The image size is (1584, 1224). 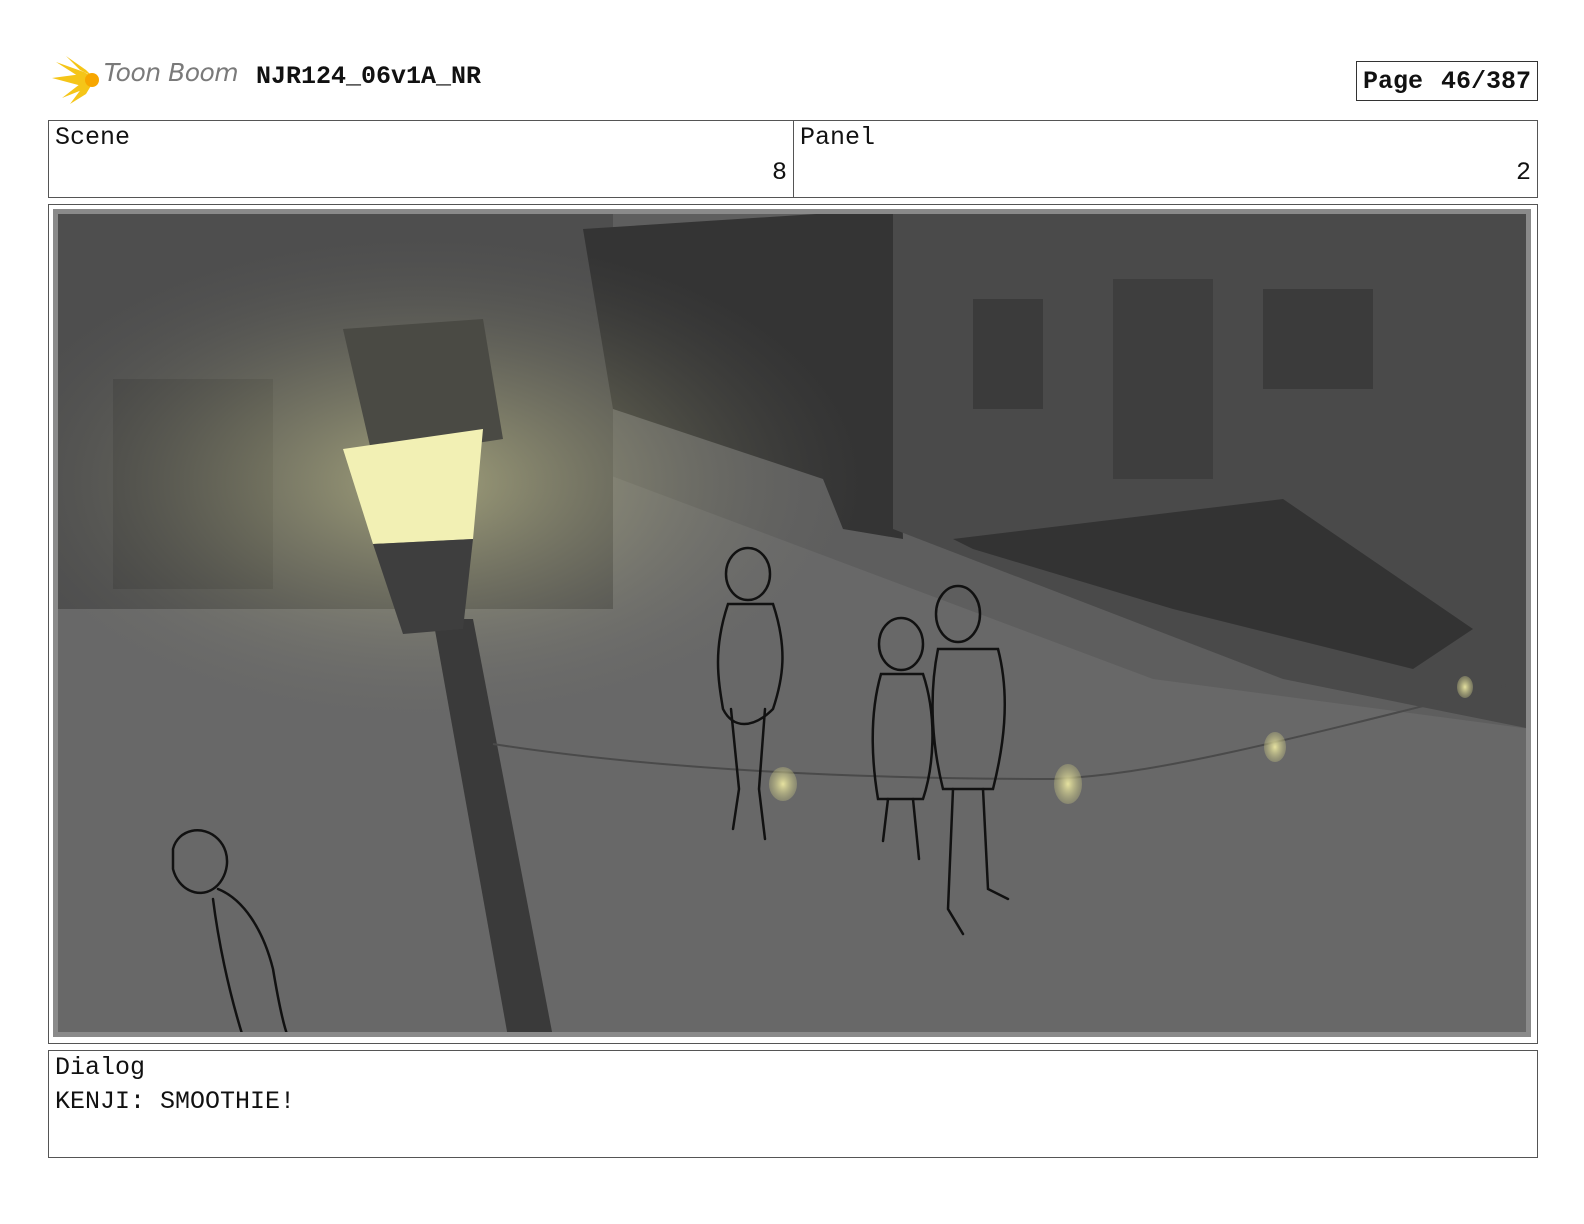 I want to click on scene-value: 8, so click(x=779, y=172).